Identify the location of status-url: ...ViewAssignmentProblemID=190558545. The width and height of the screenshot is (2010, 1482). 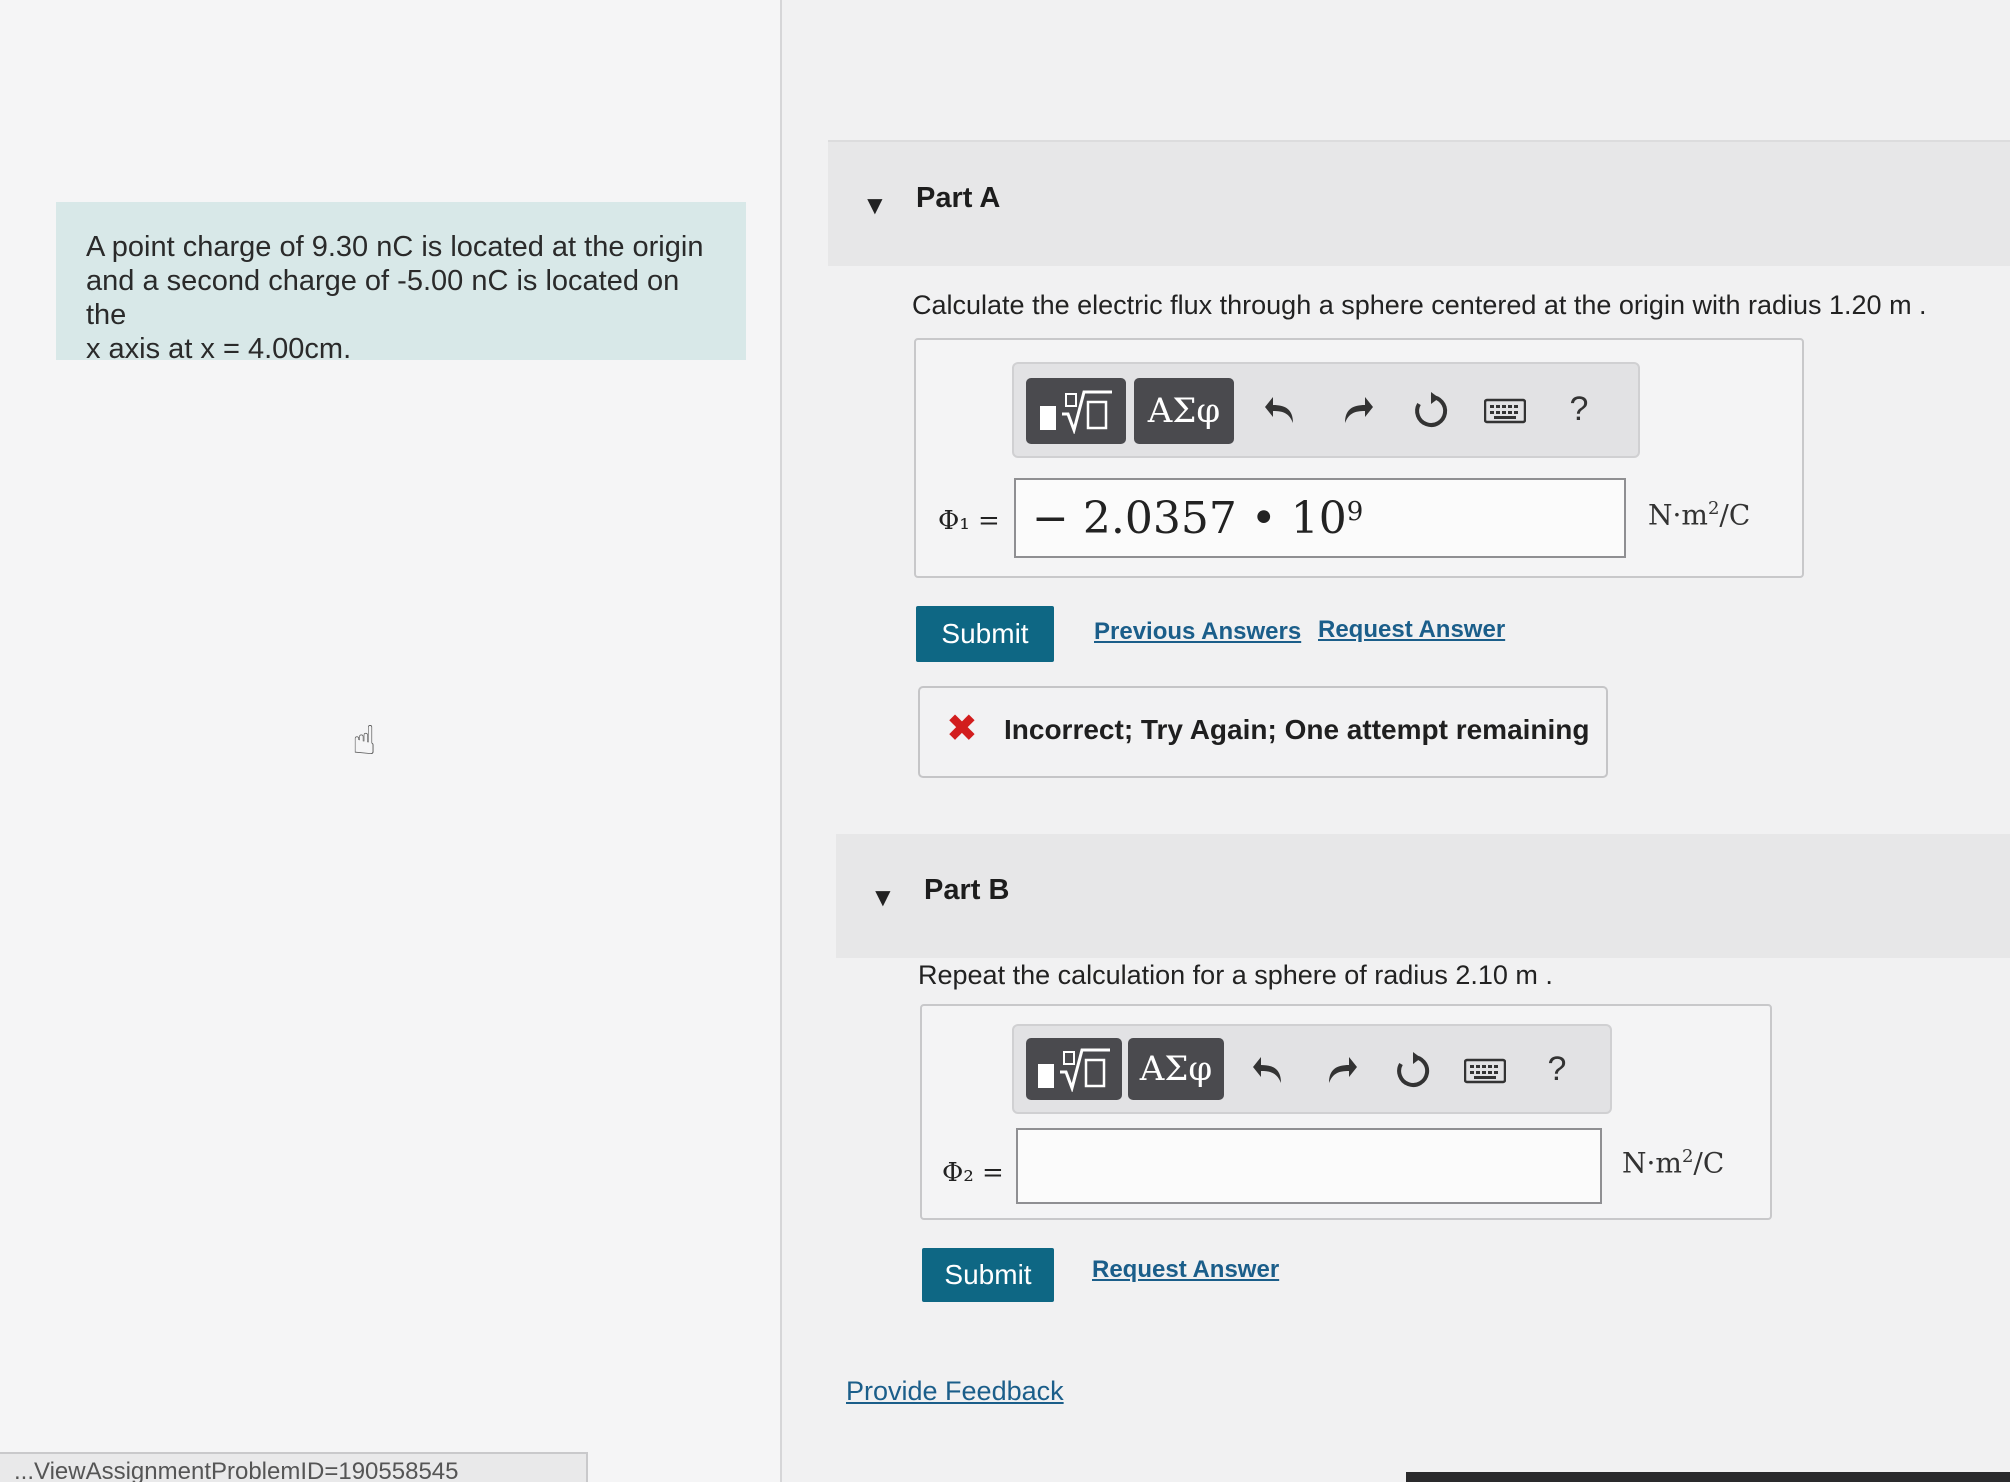
(294, 1467).